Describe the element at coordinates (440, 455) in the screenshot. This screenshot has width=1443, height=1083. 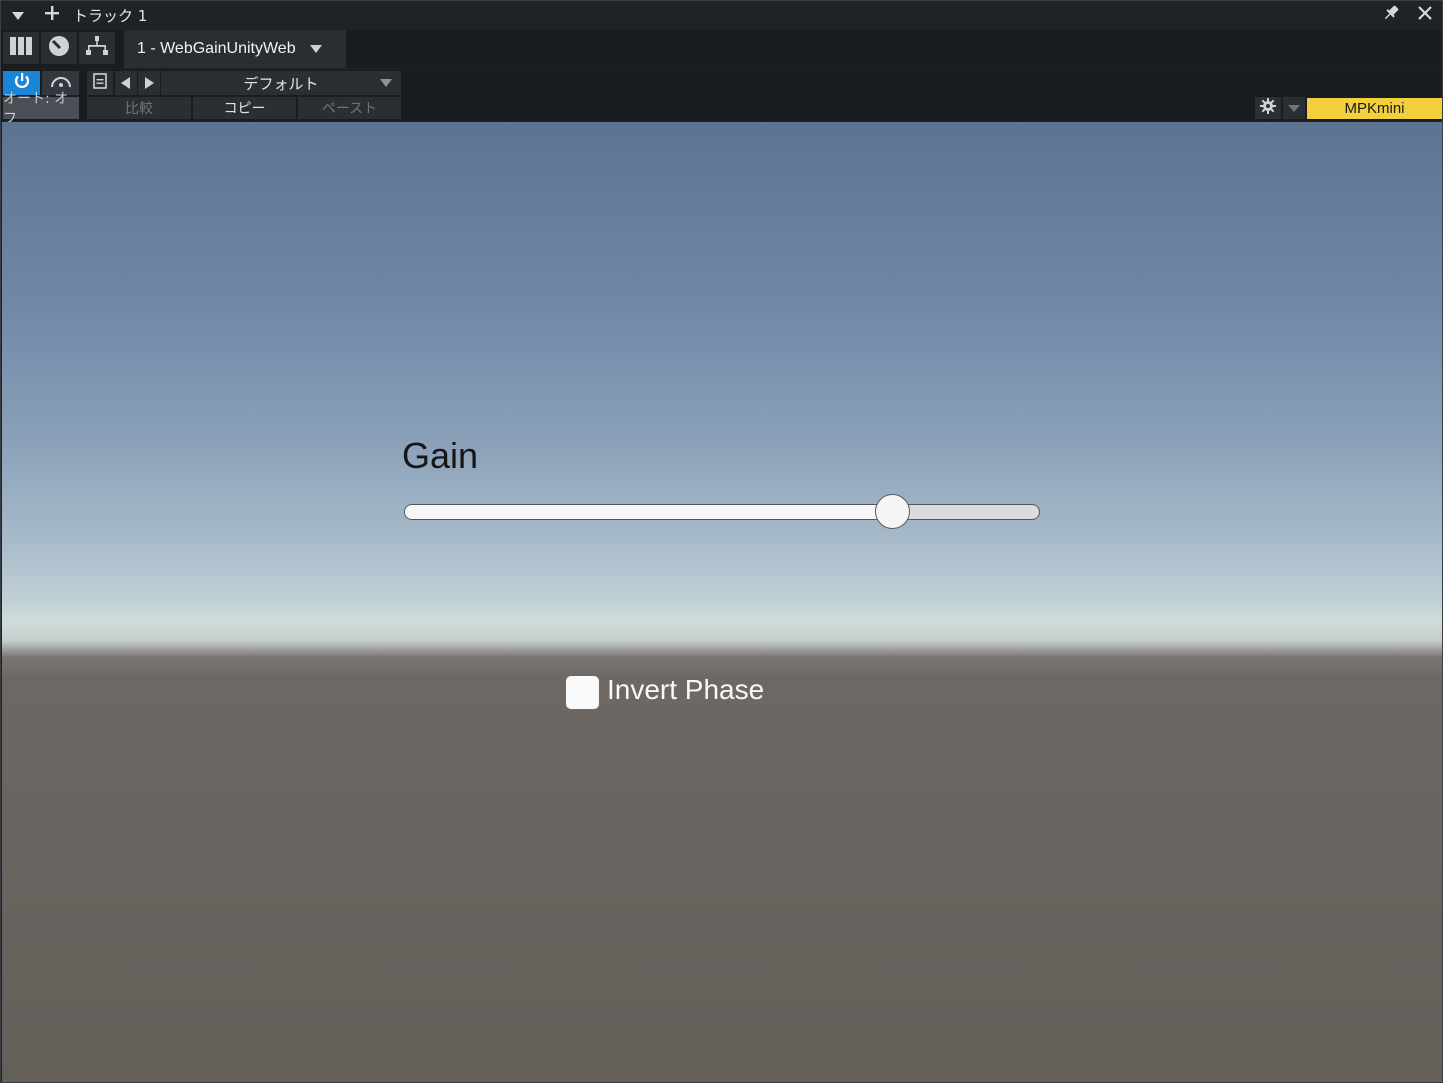
I see `gain-label: Gain` at that location.